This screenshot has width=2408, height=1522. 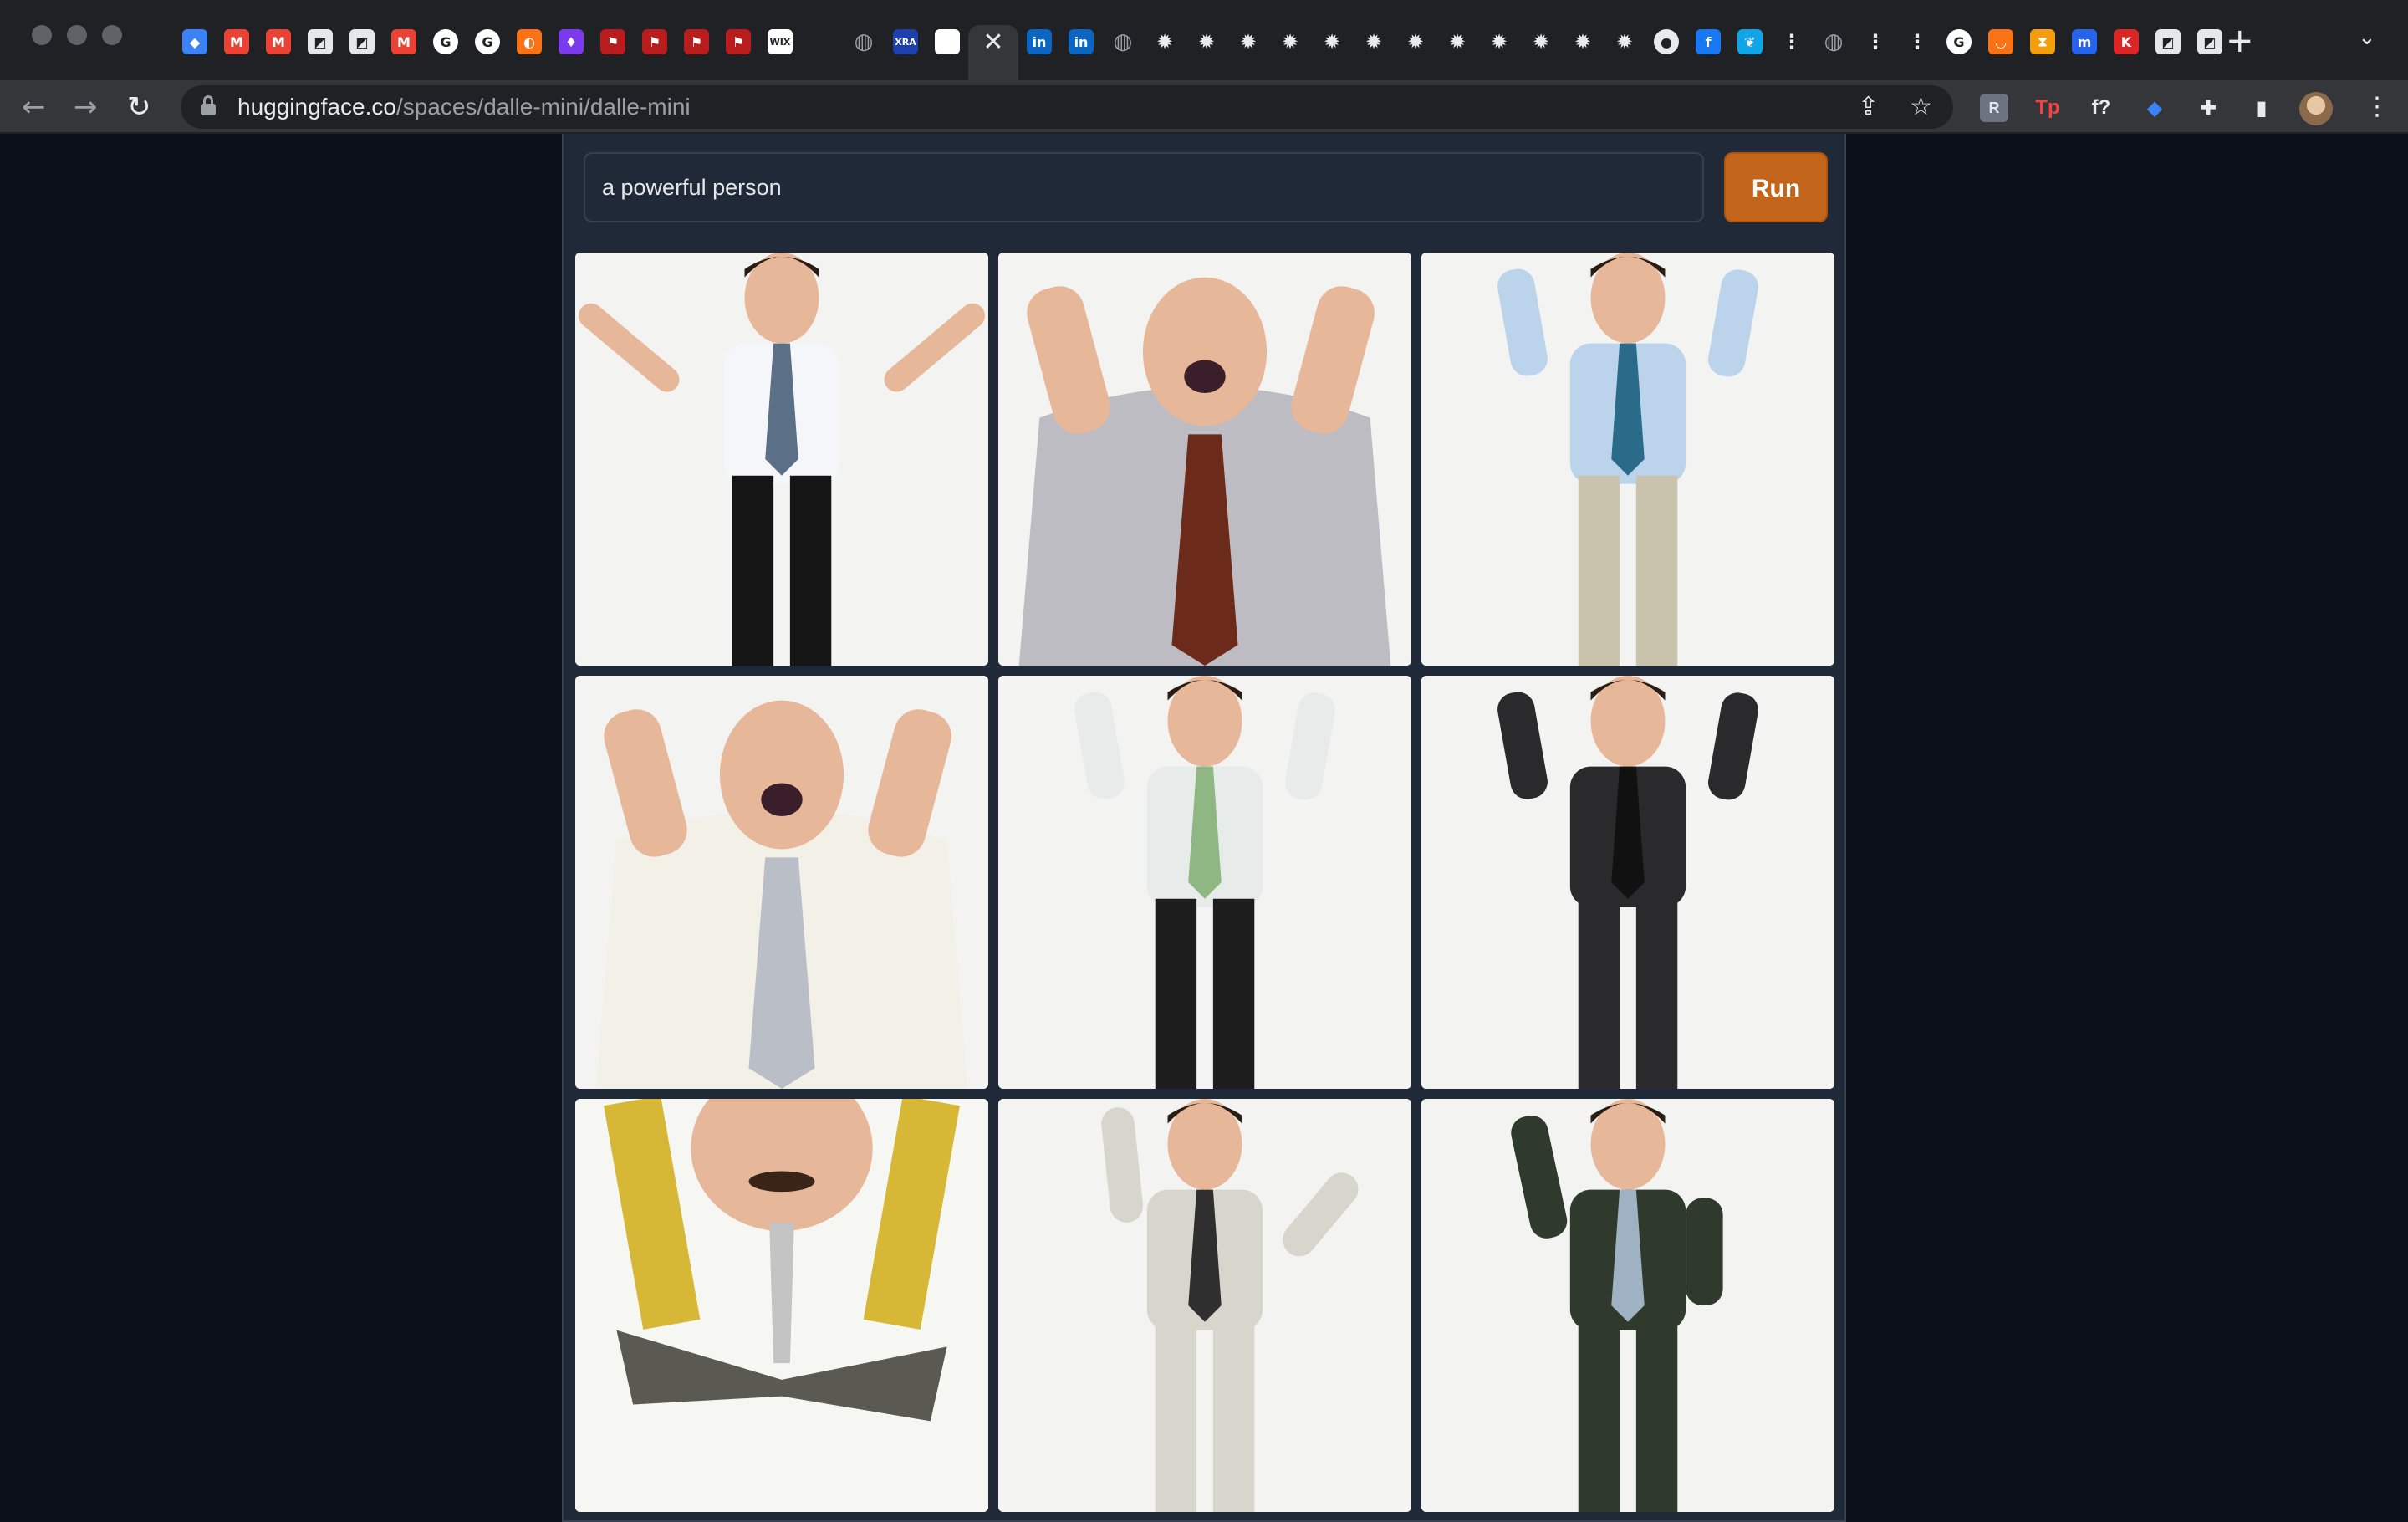 I want to click on puzzle-icon: ✚, so click(x=2208, y=108).